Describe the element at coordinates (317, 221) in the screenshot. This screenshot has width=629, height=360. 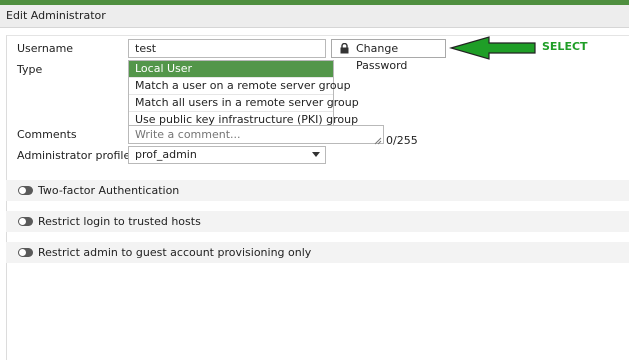
I see `trusted-hosts-section: Restrict login to trusted hosts` at that location.